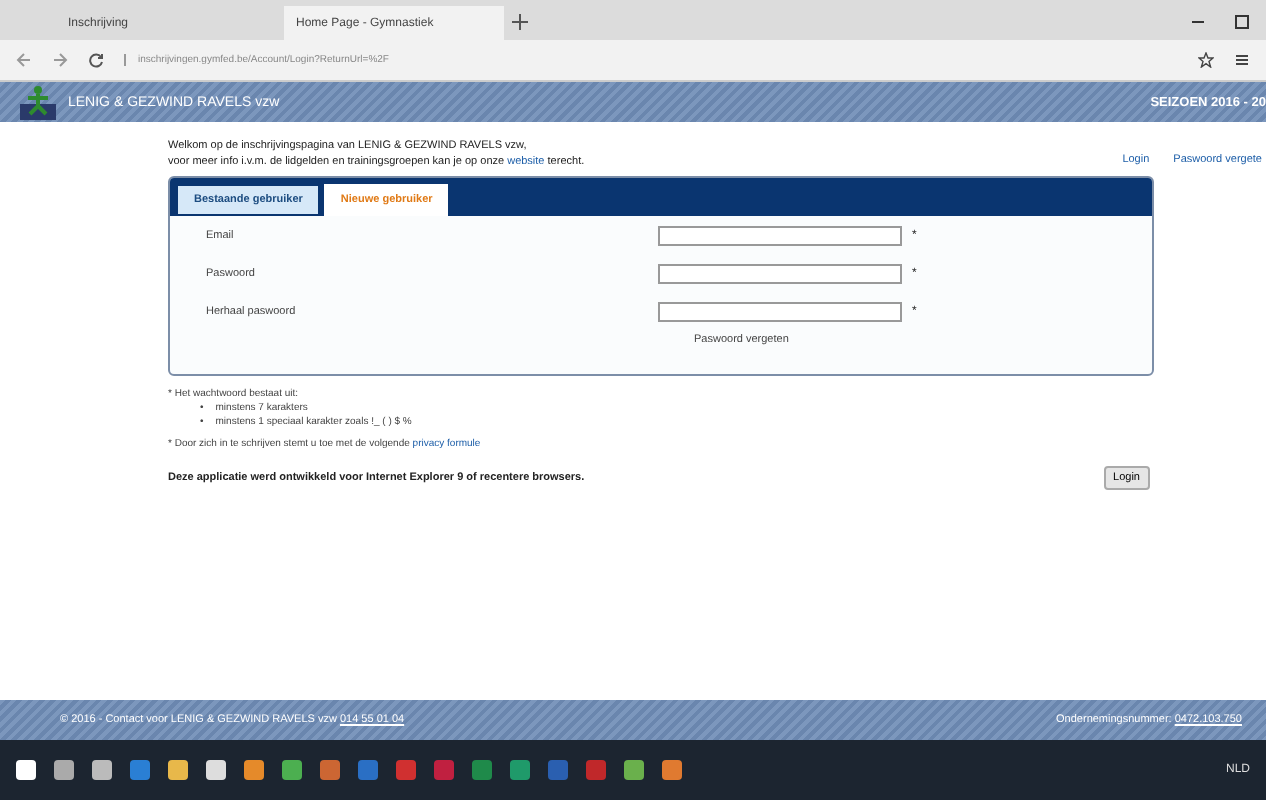 The width and height of the screenshot is (1266, 800). Describe the element at coordinates (24, 60) in the screenshot. I see `back-icon` at that location.